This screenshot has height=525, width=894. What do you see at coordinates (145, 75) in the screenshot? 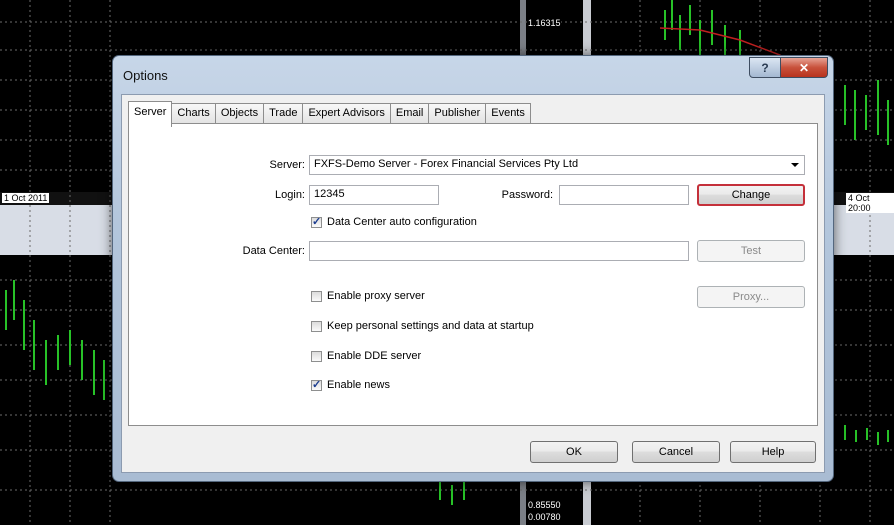
I see `dialog-title: Options` at bounding box center [145, 75].